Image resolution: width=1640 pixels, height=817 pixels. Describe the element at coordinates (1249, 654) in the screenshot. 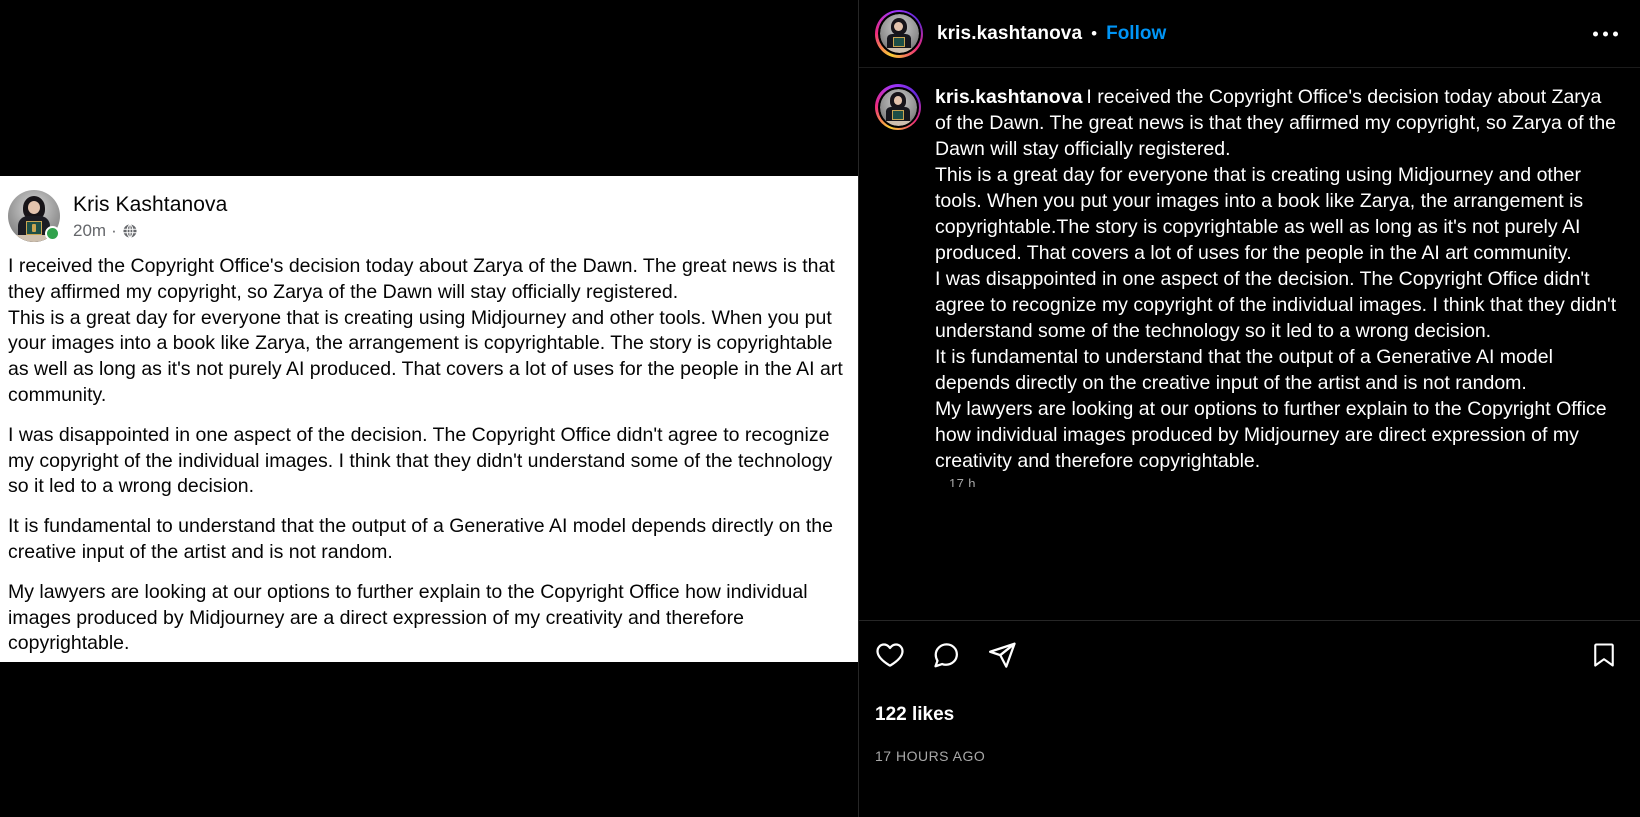

I see `instagram-action-bar` at that location.